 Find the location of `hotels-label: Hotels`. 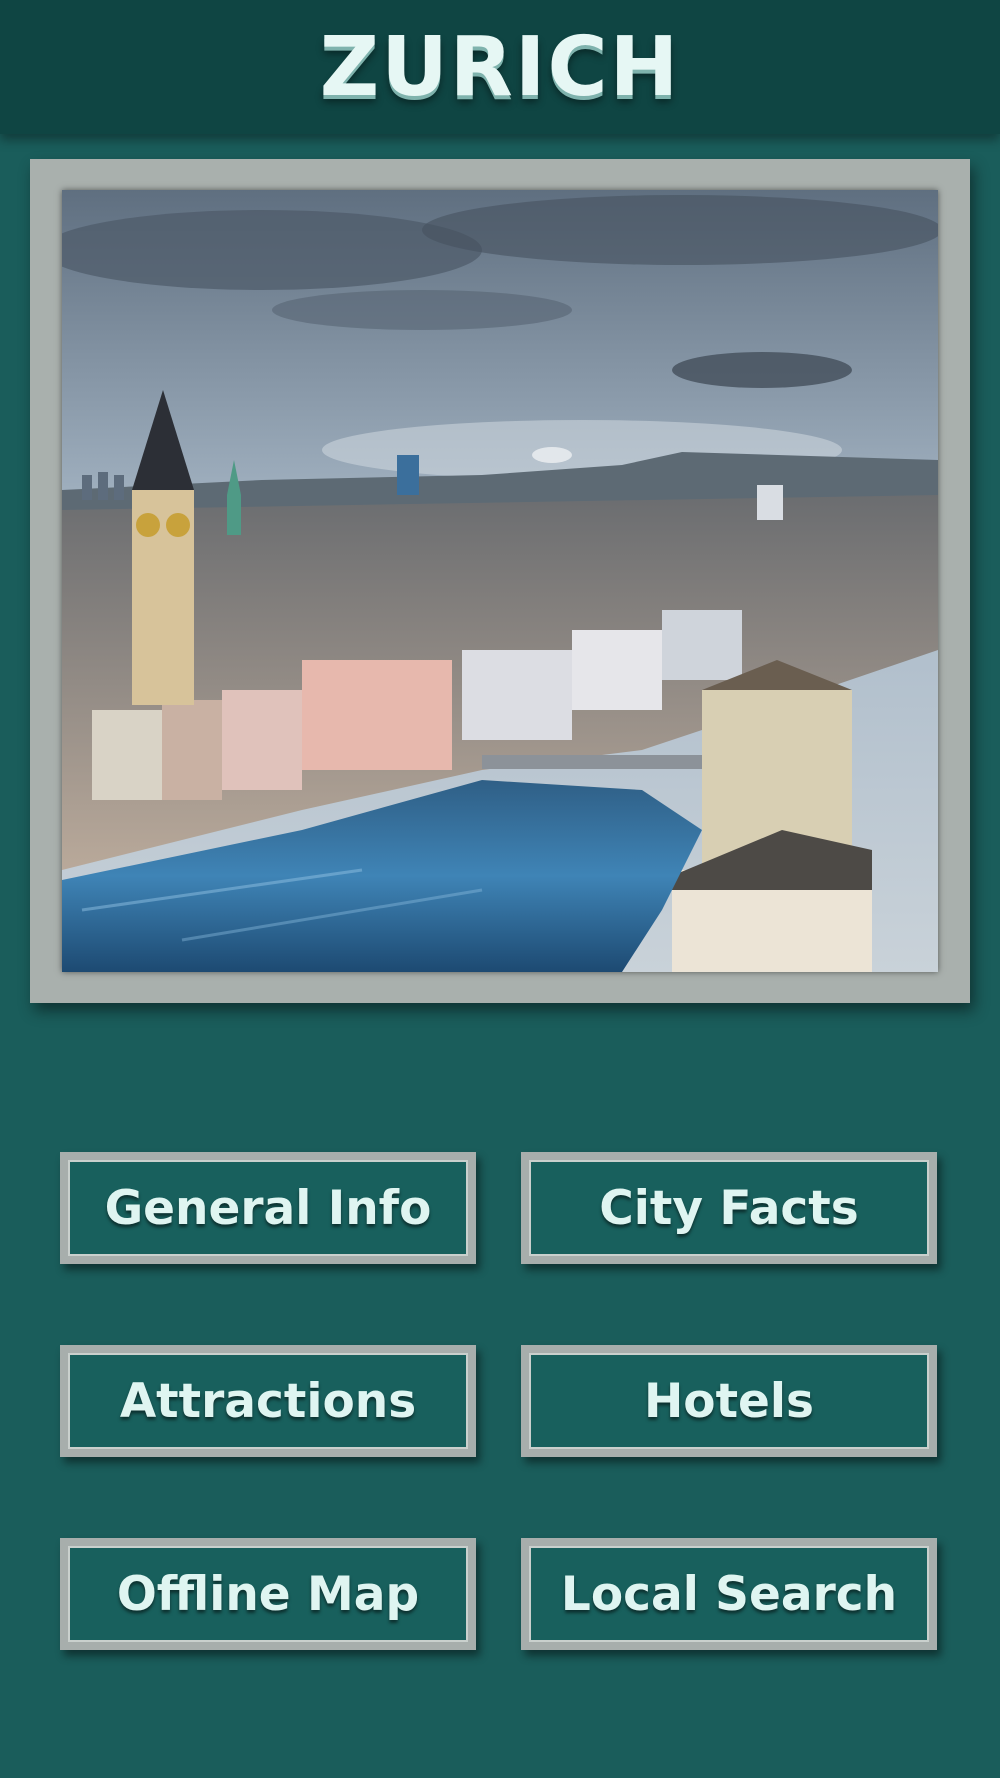

hotels-label: Hotels is located at coordinates (729, 1401).